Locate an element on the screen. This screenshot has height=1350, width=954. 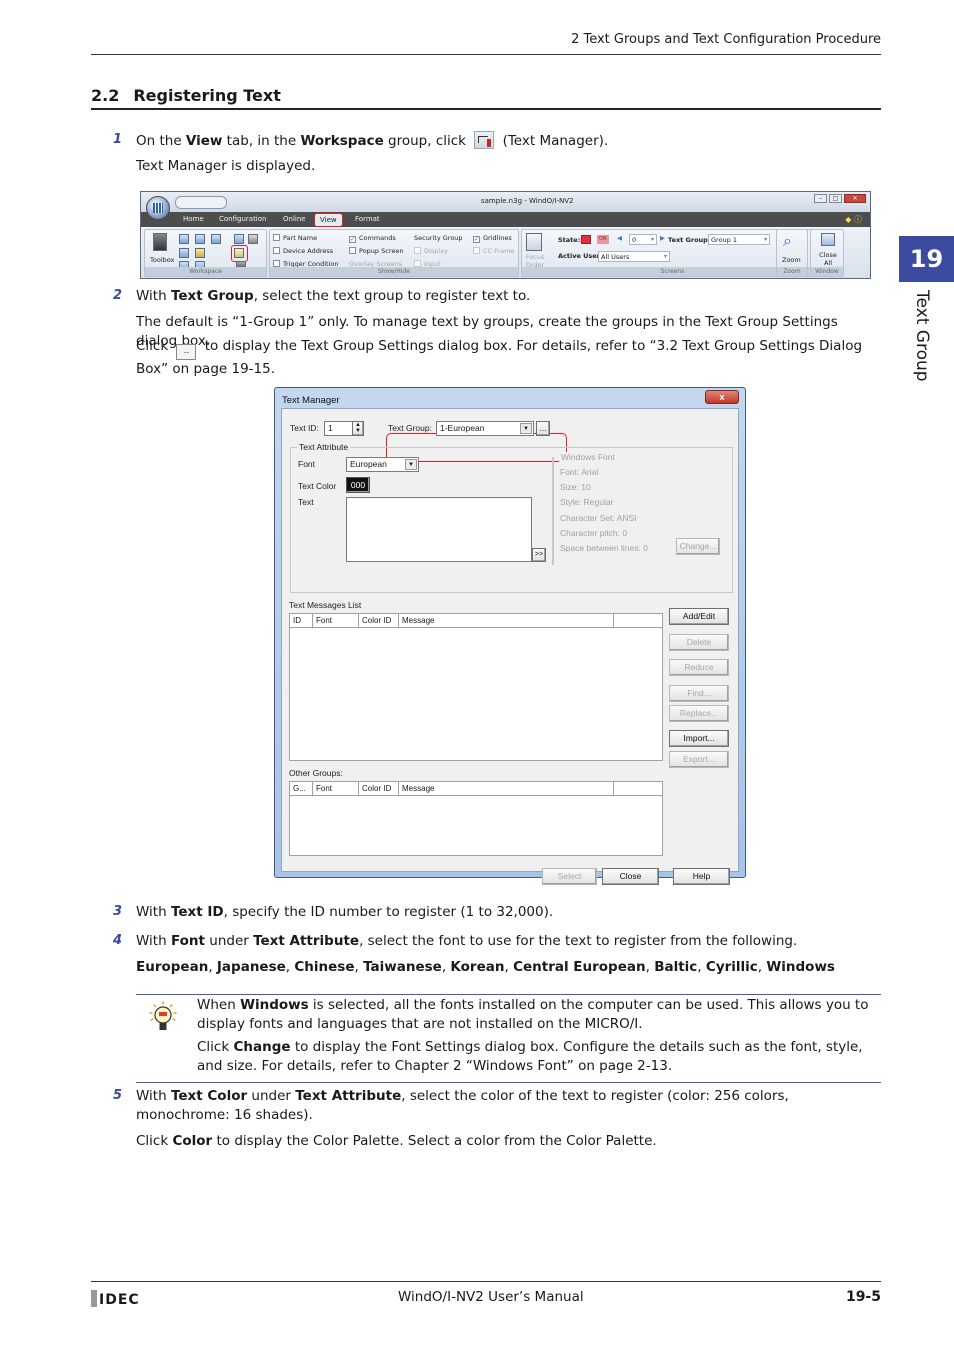
bold-term: Text Group is located at coordinates (212, 296).